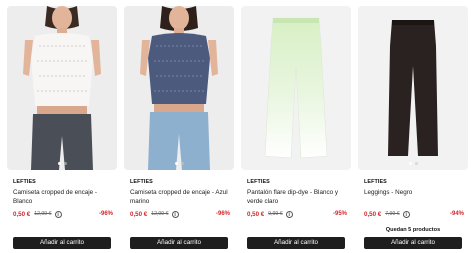 The image size is (475, 253). I want to click on product-title: Camiseta cropped de encaje - Blanco, so click(64, 197).